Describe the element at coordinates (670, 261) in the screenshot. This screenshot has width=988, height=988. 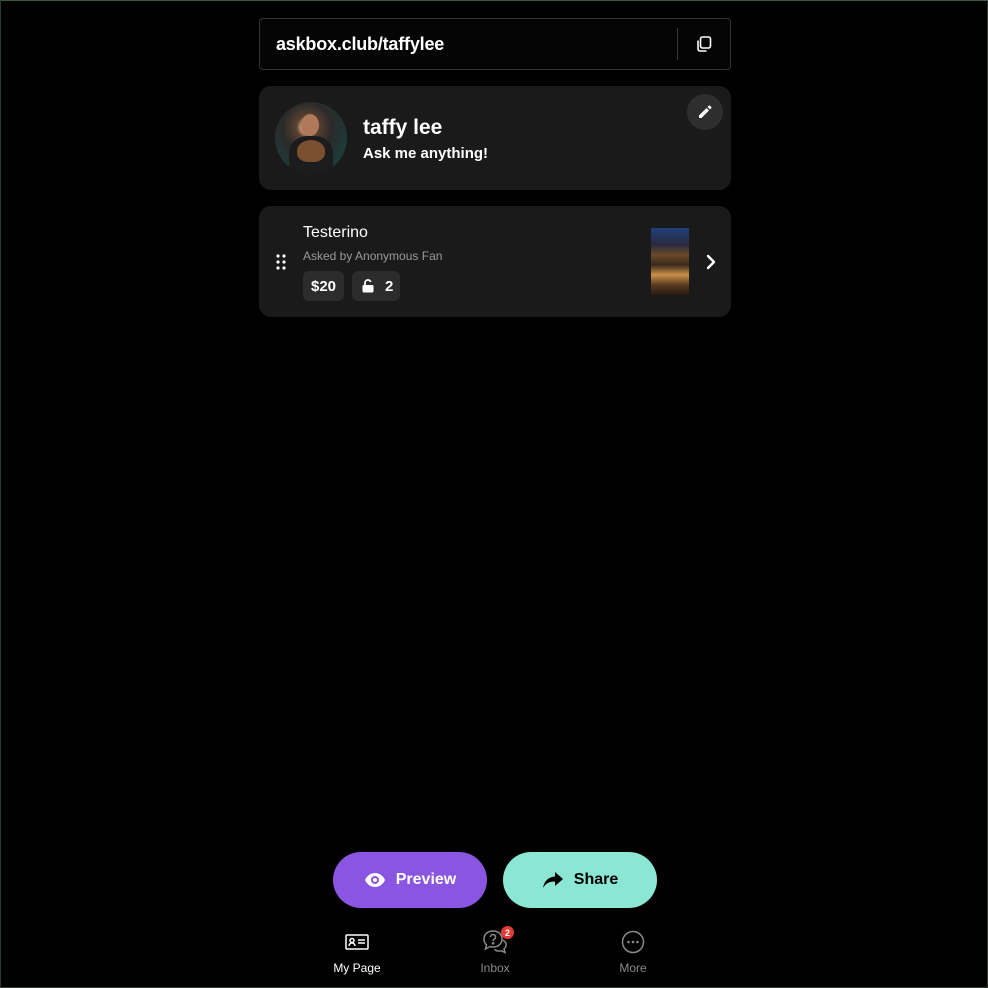
I see `answer-video-thumbnail` at that location.